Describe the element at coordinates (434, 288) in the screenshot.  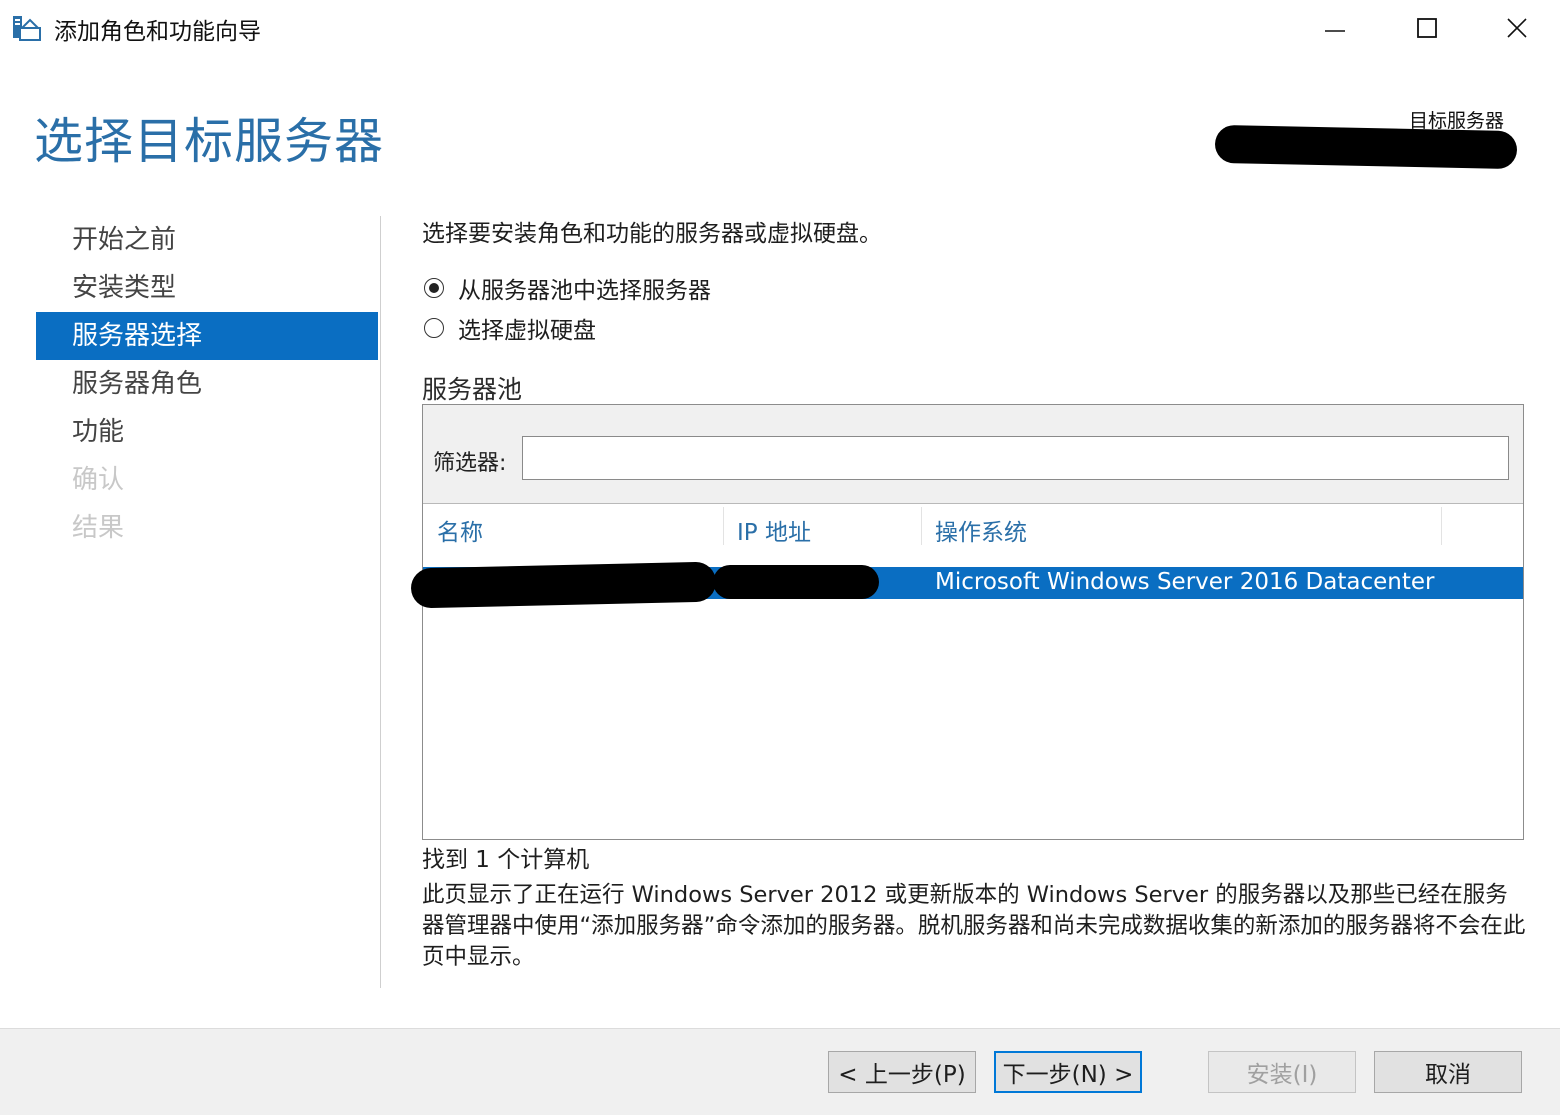
I see `radio-button-selected-icon` at that location.